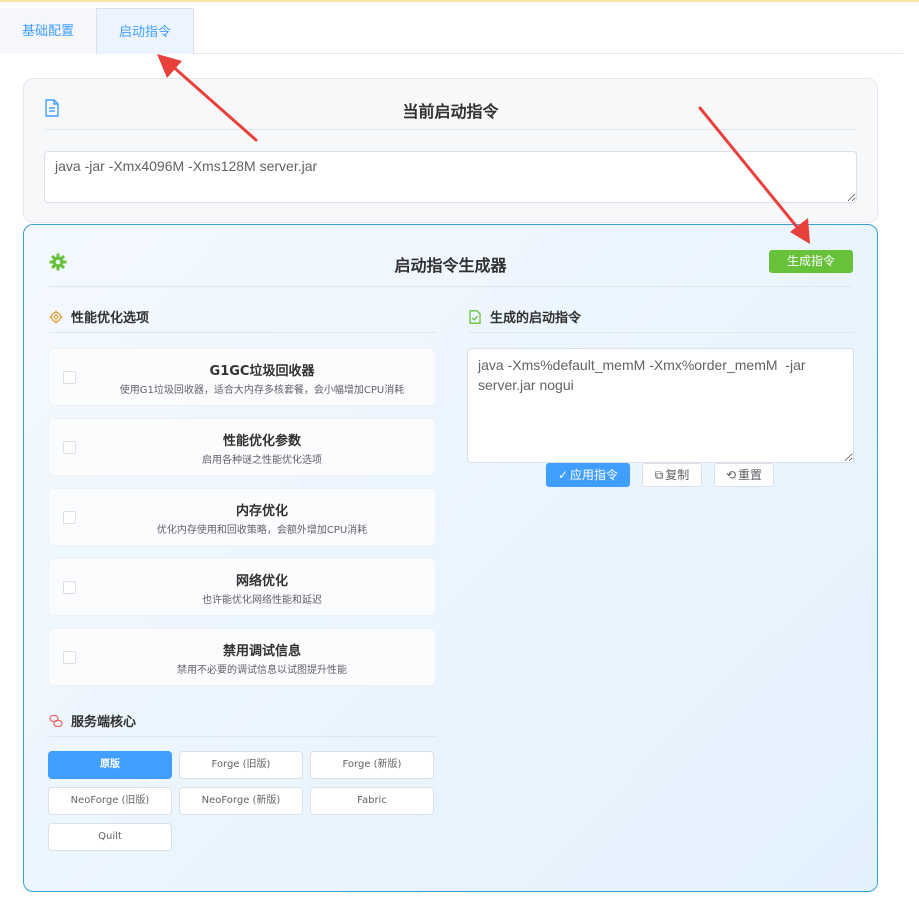 The height and width of the screenshot is (910, 919). What do you see at coordinates (451, 31) in the screenshot?
I see `tab-bar: 基础配置 启动指令` at bounding box center [451, 31].